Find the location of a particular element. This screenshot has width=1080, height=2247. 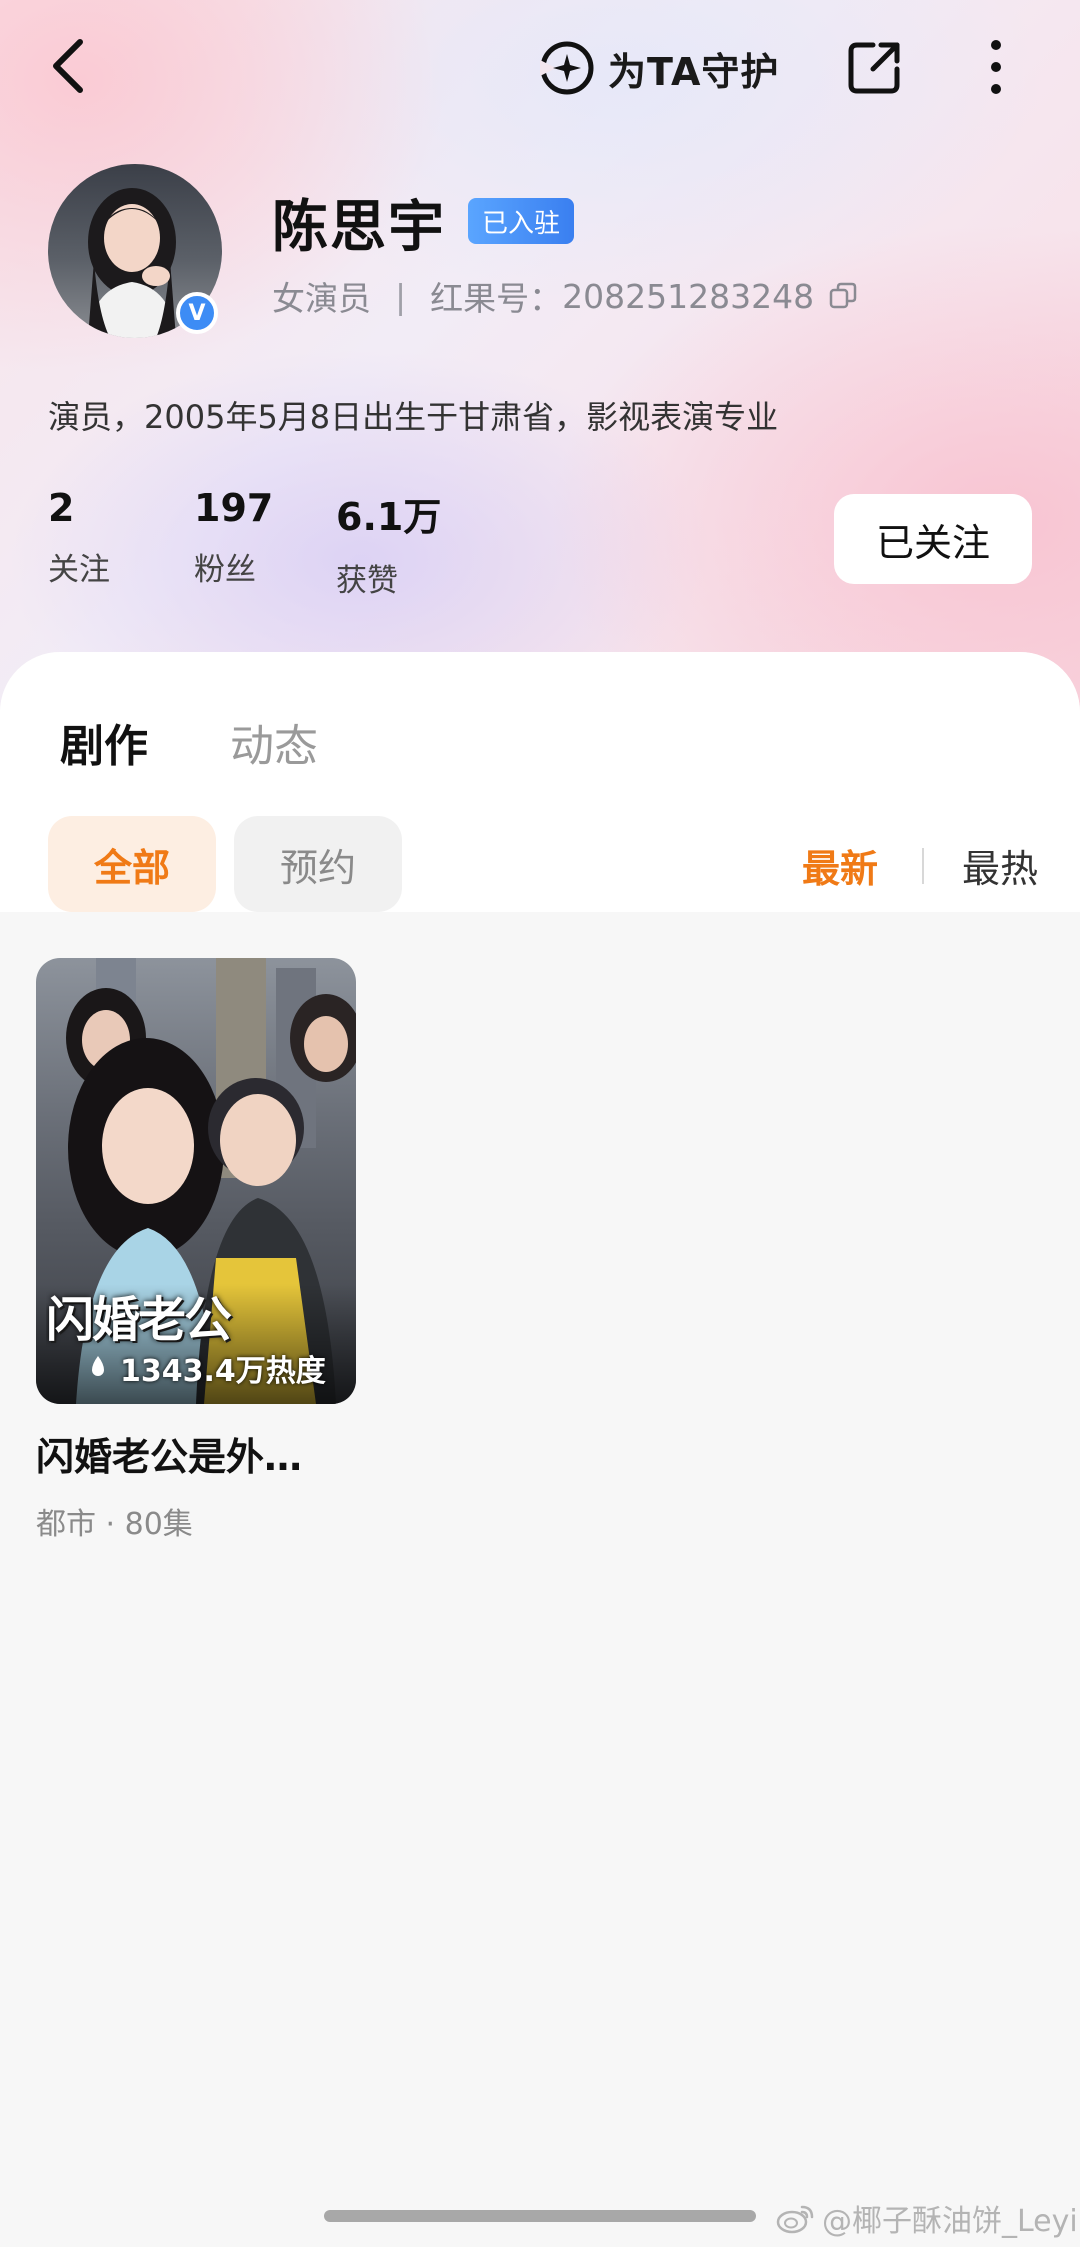

guard-button: 为TA守护 is located at coordinates (657, 68).